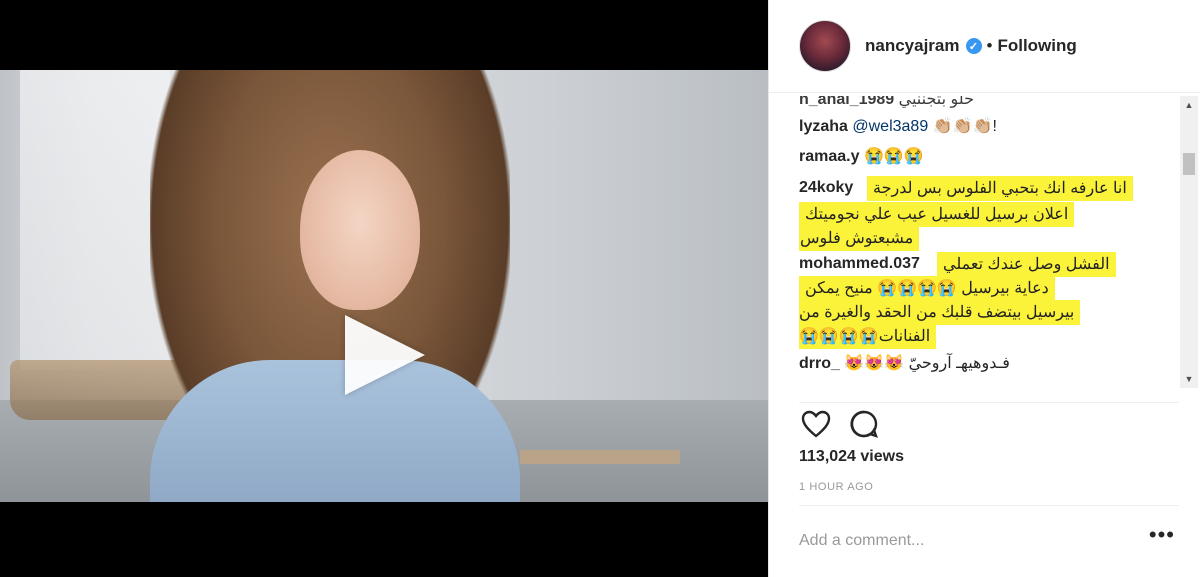  What do you see at coordinates (936, 102) in the screenshot?
I see `comment-text: حلو بتجننيي` at bounding box center [936, 102].